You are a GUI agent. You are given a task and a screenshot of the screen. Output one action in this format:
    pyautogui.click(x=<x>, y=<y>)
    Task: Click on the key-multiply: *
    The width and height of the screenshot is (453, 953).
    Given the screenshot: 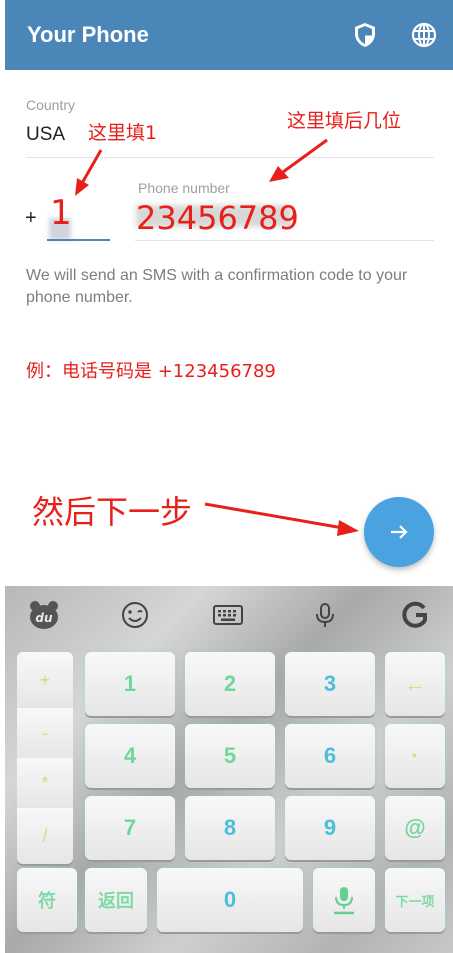 What is the action you would take?
    pyautogui.click(x=45, y=783)
    